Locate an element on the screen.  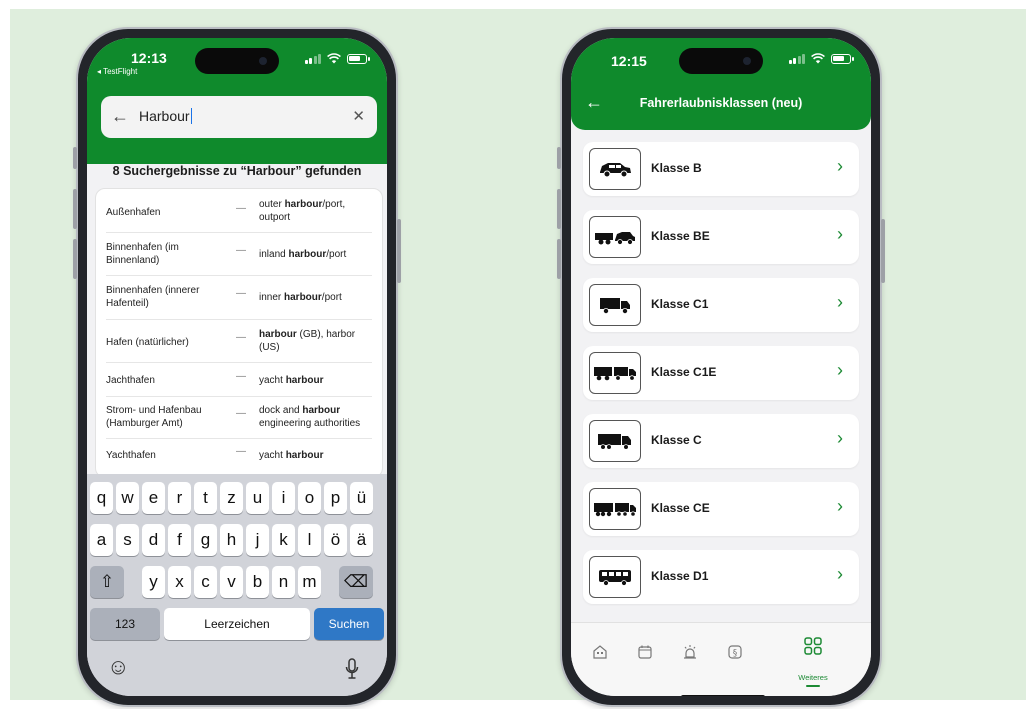
small-truck-icon is located at coordinates (615, 305).